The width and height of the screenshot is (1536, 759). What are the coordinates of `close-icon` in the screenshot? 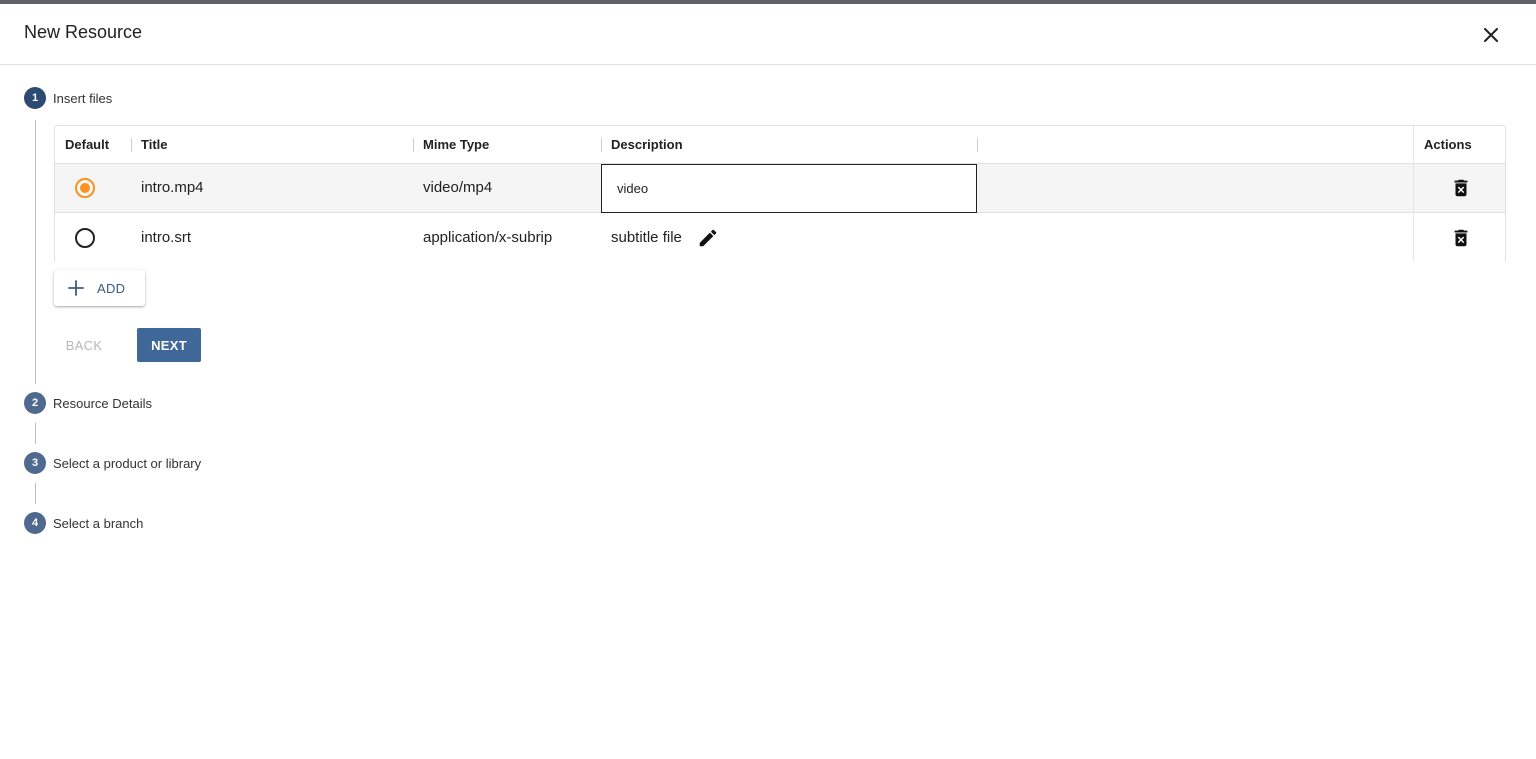 It's located at (1491, 35).